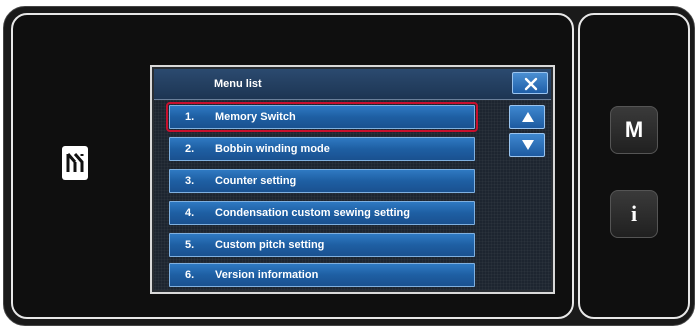 The image size is (699, 329). I want to click on close-icon, so click(531, 84).